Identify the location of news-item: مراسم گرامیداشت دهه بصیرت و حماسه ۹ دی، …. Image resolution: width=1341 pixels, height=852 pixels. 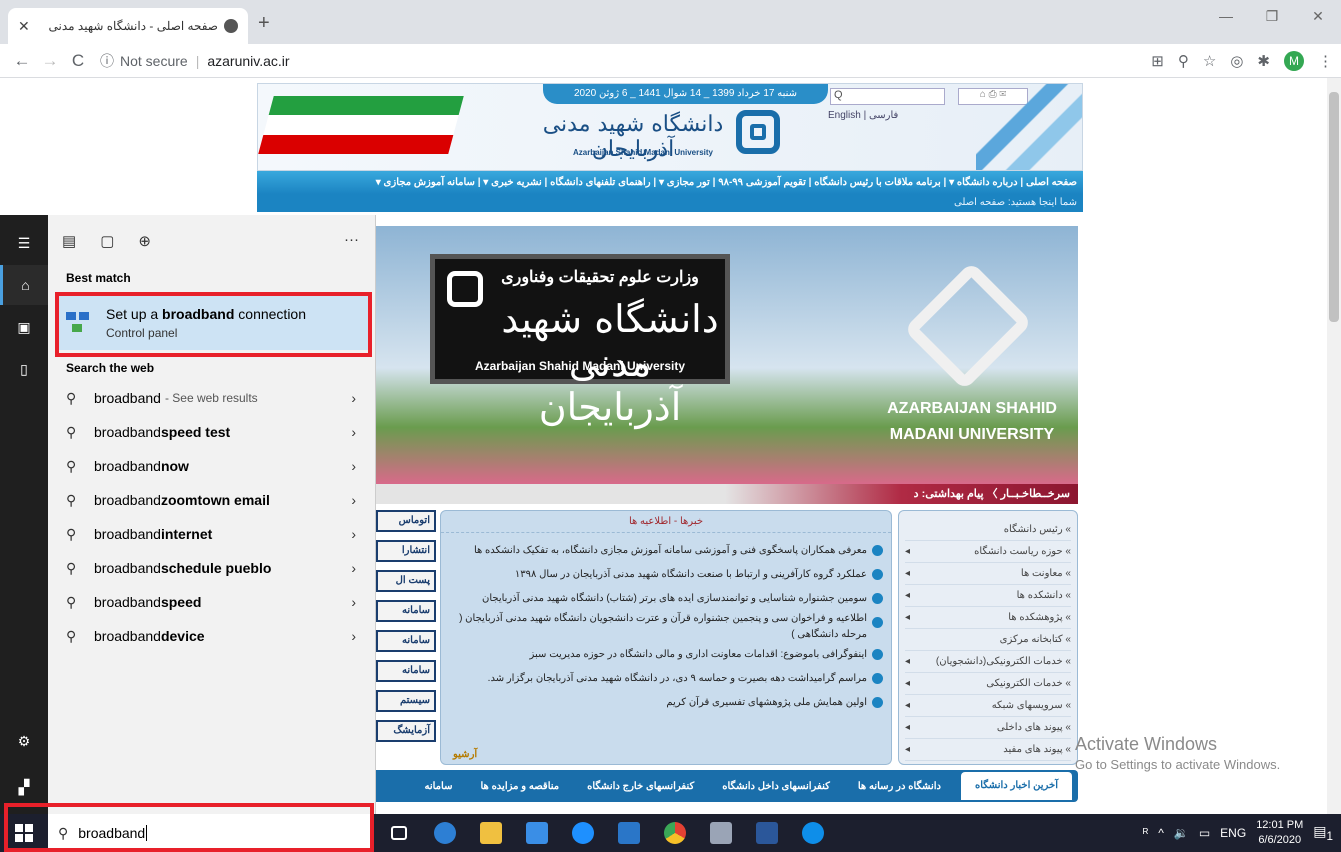
(666, 679).